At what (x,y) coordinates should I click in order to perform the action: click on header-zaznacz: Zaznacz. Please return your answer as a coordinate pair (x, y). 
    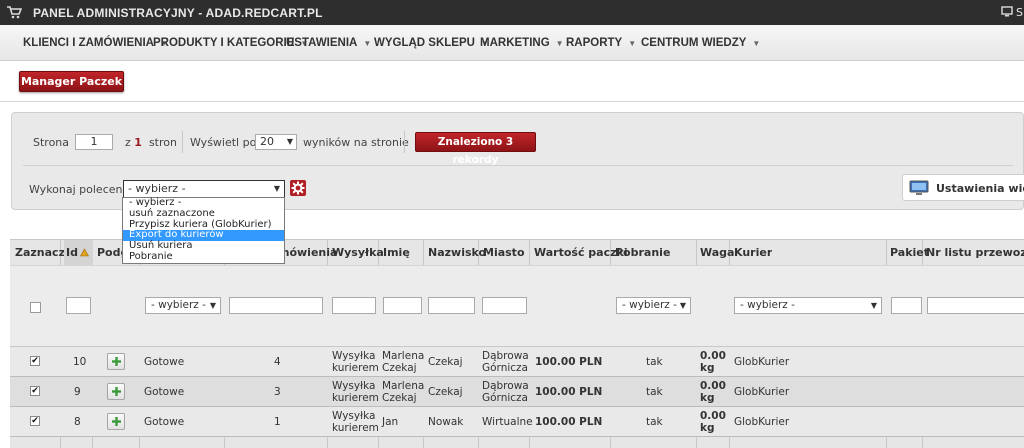
    Looking at the image, I should click on (40, 252).